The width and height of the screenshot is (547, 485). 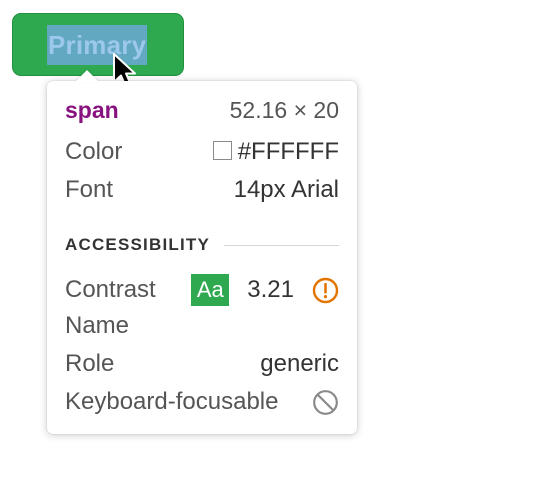 I want to click on color-label: Color, so click(x=94, y=151).